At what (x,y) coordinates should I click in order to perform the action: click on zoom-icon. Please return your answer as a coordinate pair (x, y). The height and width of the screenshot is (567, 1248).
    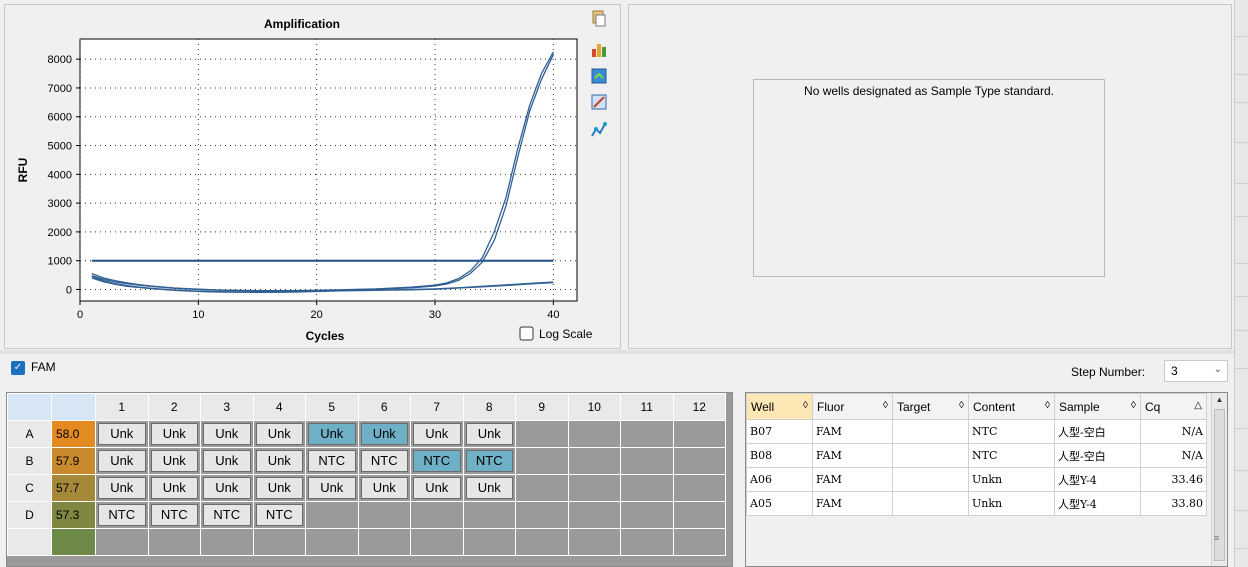
    Looking at the image, I should click on (599, 102).